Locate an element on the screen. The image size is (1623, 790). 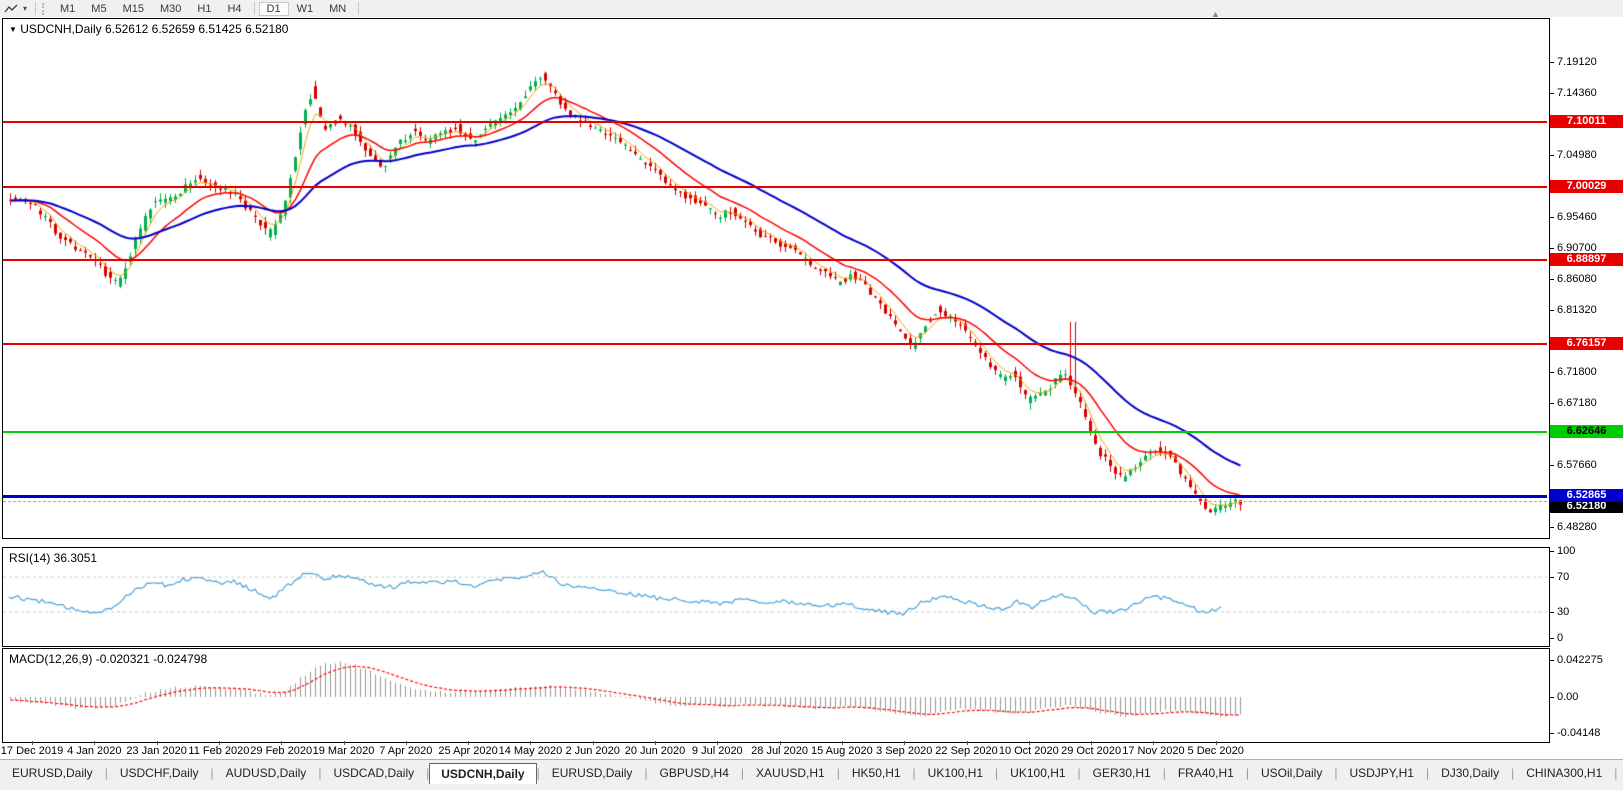
timeframe-button-m15: M15 is located at coordinates (133, 9).